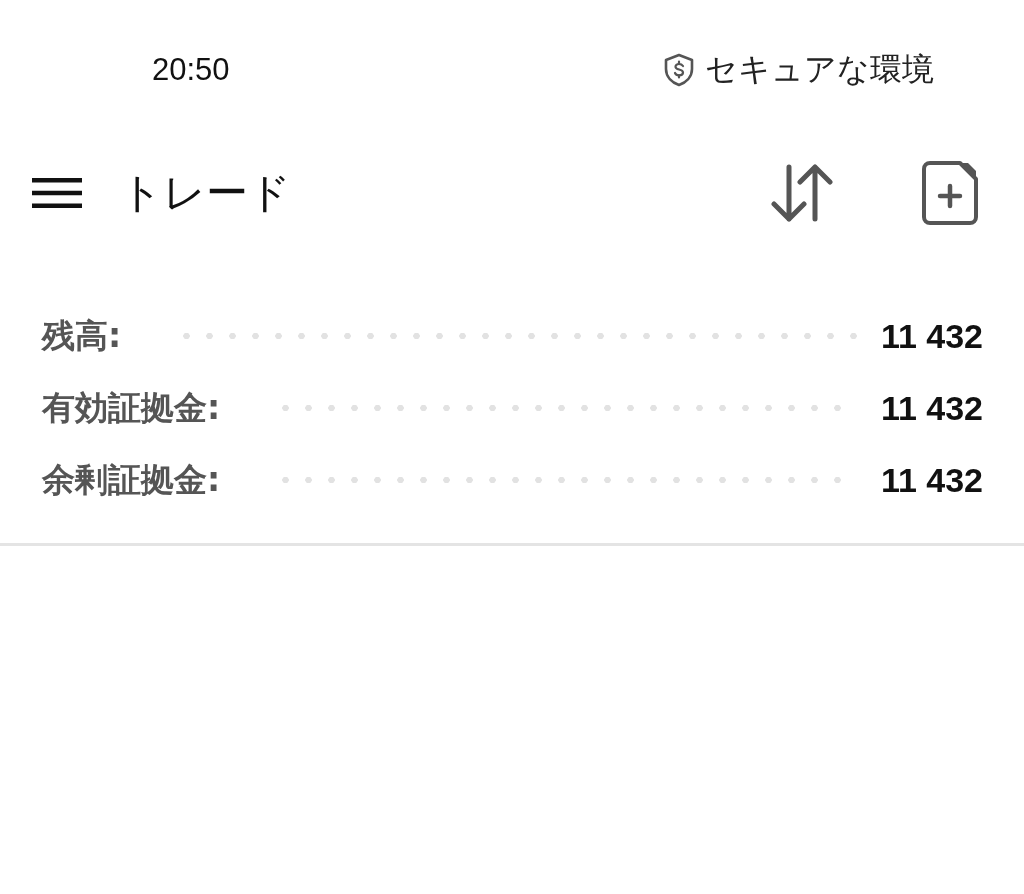 The image size is (1024, 894). Describe the element at coordinates (131, 479) in the screenshot. I see `summary-label: 余剰証拠金:` at that location.